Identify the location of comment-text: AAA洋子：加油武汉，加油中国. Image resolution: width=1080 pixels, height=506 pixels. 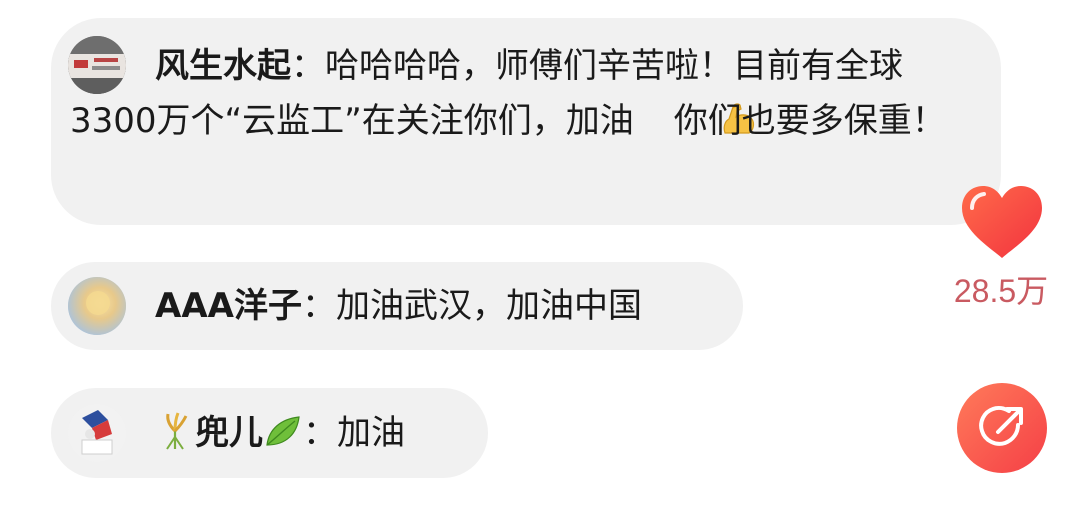
(398, 306).